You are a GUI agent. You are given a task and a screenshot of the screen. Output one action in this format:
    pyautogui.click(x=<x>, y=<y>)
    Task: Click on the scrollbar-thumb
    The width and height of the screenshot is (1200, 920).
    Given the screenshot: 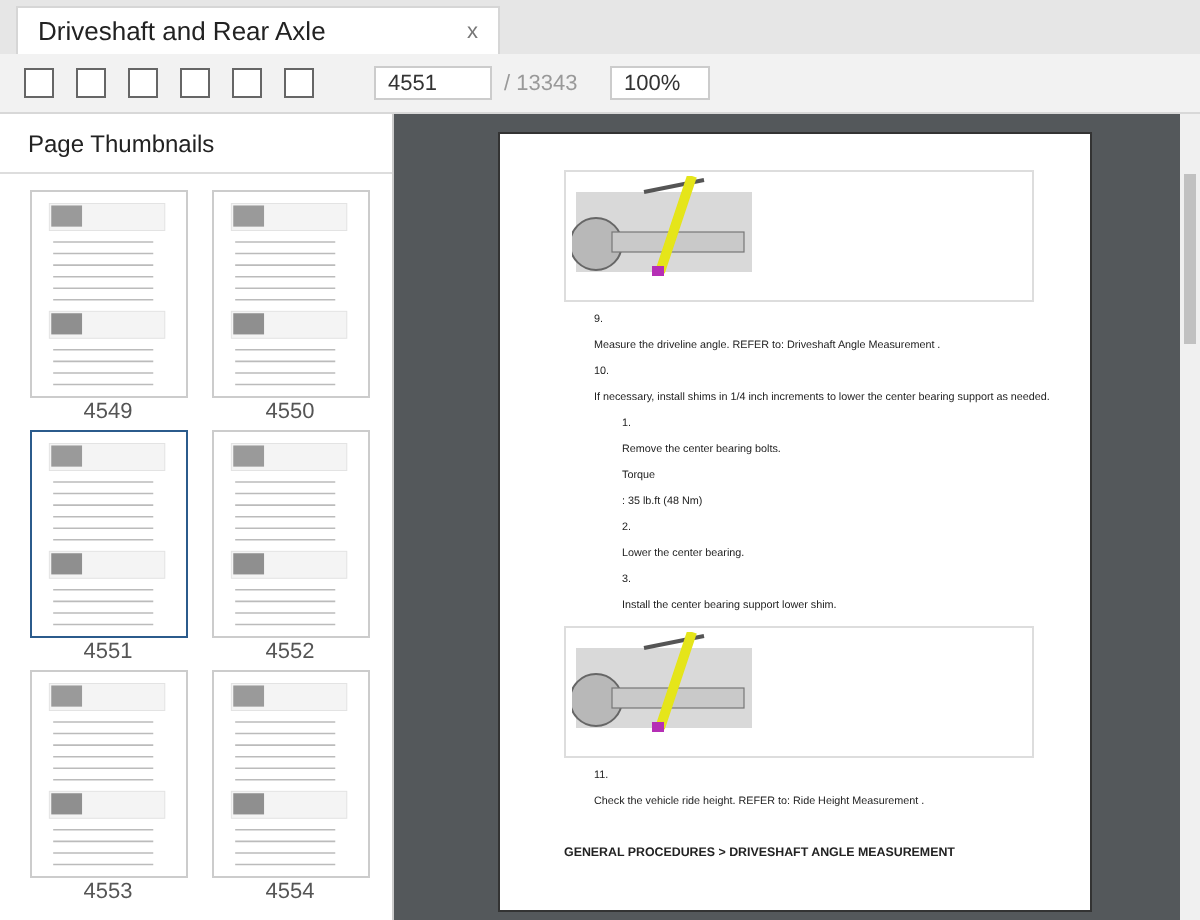 What is the action you would take?
    pyautogui.click(x=1190, y=259)
    